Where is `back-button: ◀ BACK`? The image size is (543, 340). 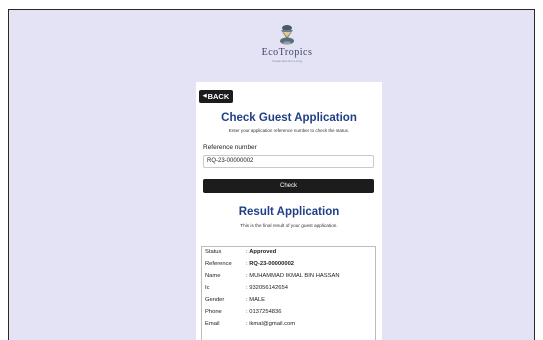 back-button: ◀ BACK is located at coordinates (216, 96).